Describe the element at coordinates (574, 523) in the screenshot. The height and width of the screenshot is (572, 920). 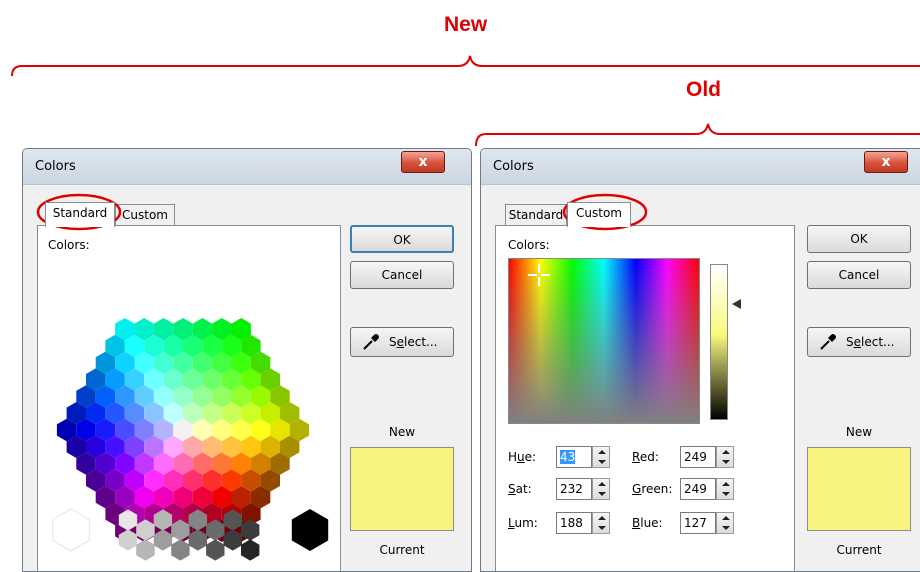
I see `lum-input: 188` at that location.